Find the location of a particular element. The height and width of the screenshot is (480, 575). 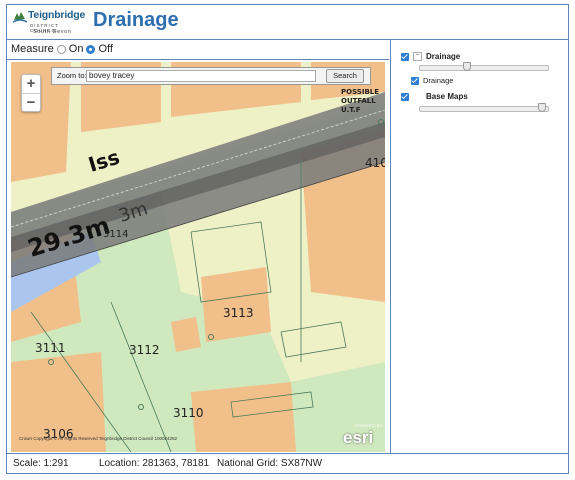

zoom-to-label: Zoom to: is located at coordinates (72, 75).